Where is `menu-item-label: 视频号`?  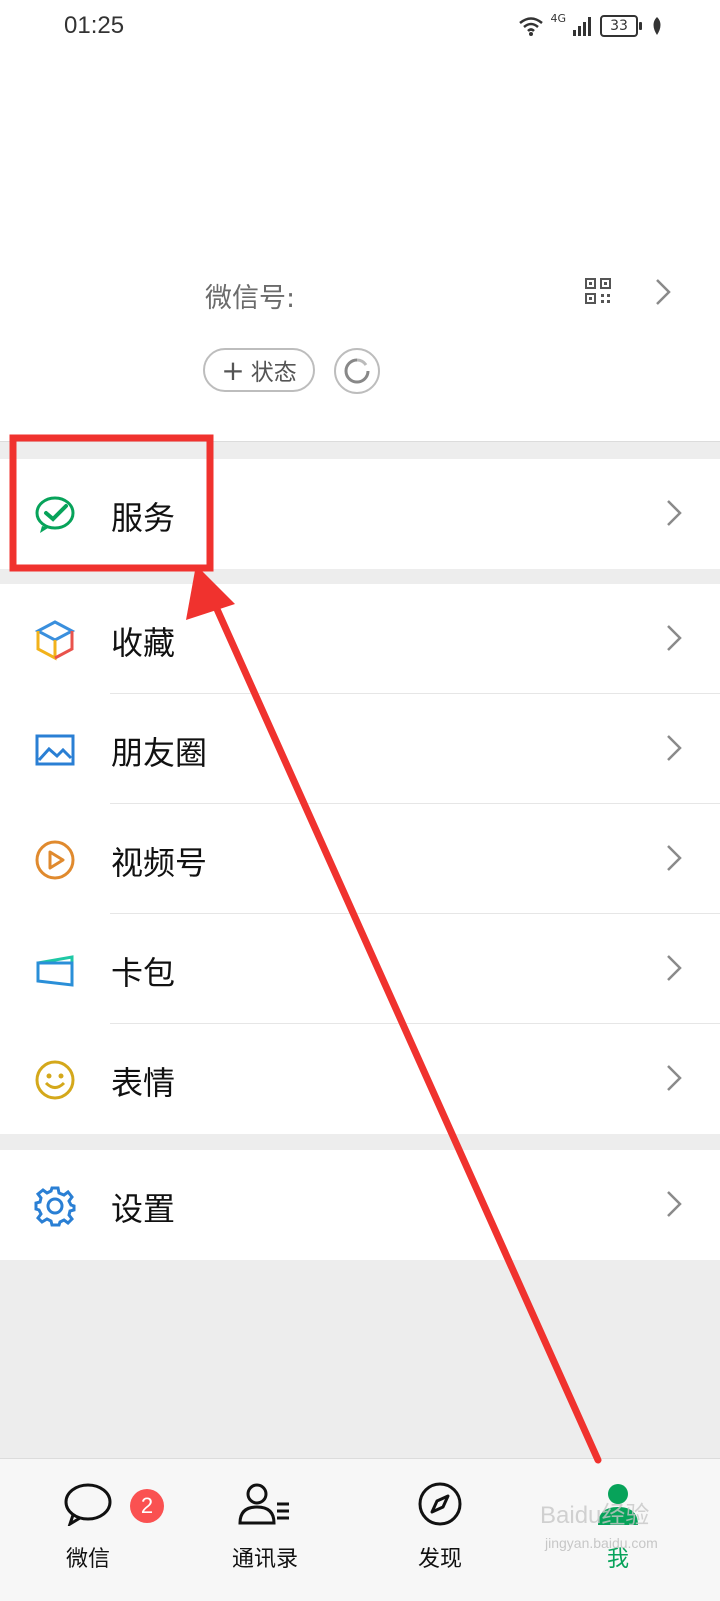
menu-item-label: 视频号 is located at coordinates (159, 863).